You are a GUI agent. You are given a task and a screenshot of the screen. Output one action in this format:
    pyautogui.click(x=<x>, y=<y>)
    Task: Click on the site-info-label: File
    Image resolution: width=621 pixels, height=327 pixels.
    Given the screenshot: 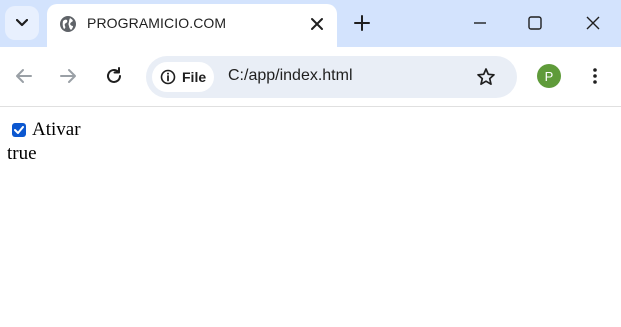 What is the action you would take?
    pyautogui.click(x=194, y=77)
    